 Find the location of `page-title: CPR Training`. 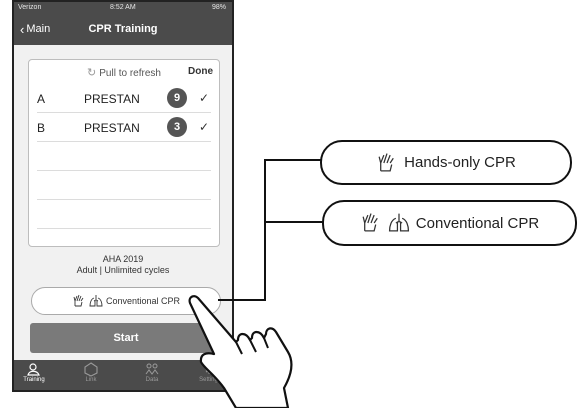

page-title: CPR Training is located at coordinates (123, 29).